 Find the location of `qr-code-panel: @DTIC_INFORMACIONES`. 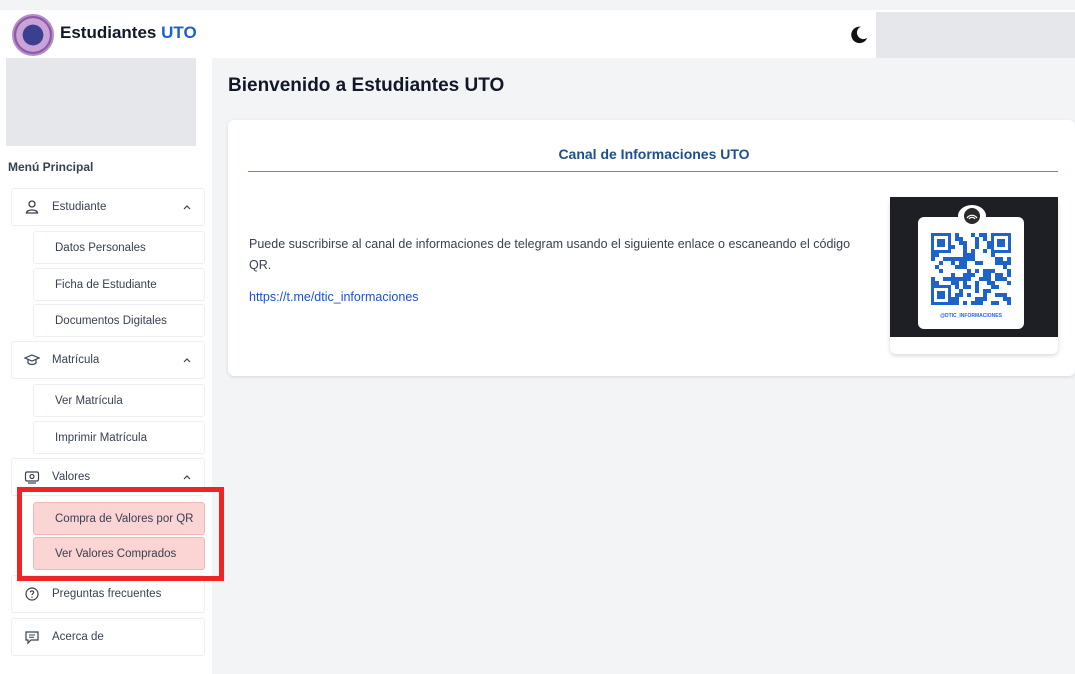

qr-code-panel: @DTIC_INFORMACIONES is located at coordinates (971, 267).